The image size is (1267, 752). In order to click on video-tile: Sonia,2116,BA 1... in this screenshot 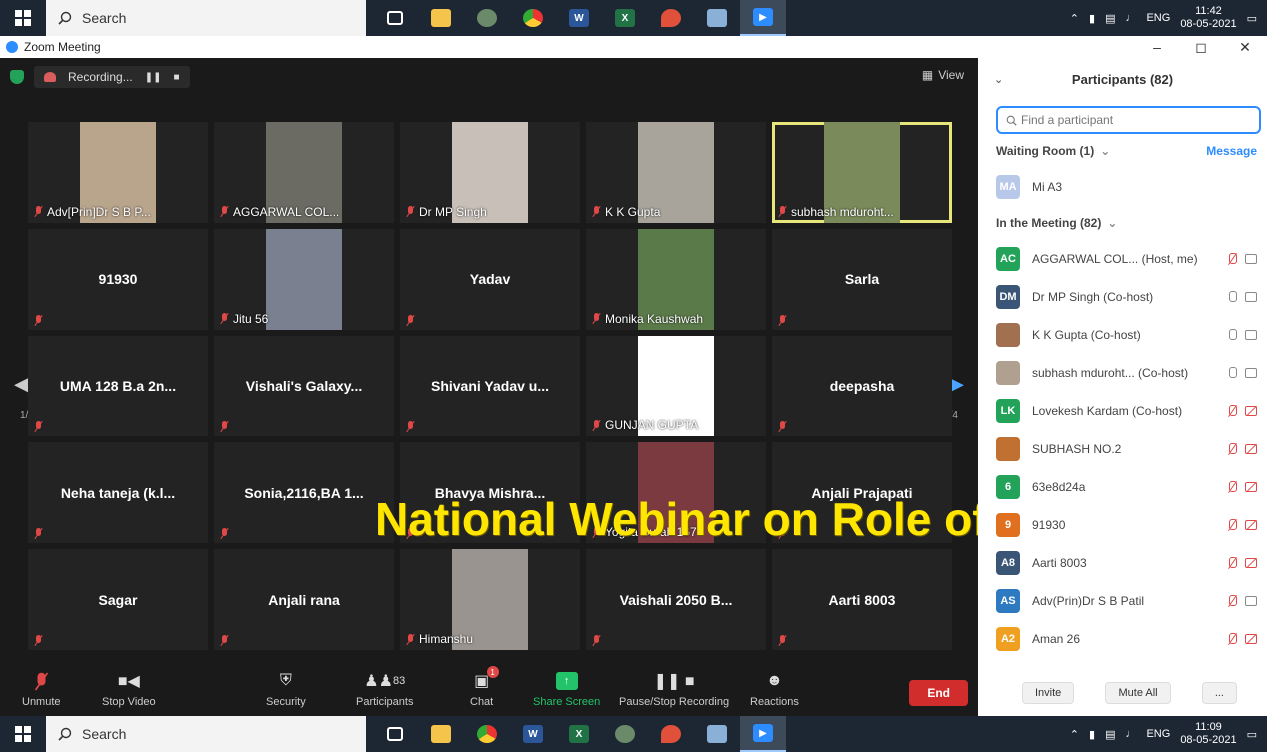, I will do `click(304, 493)`.